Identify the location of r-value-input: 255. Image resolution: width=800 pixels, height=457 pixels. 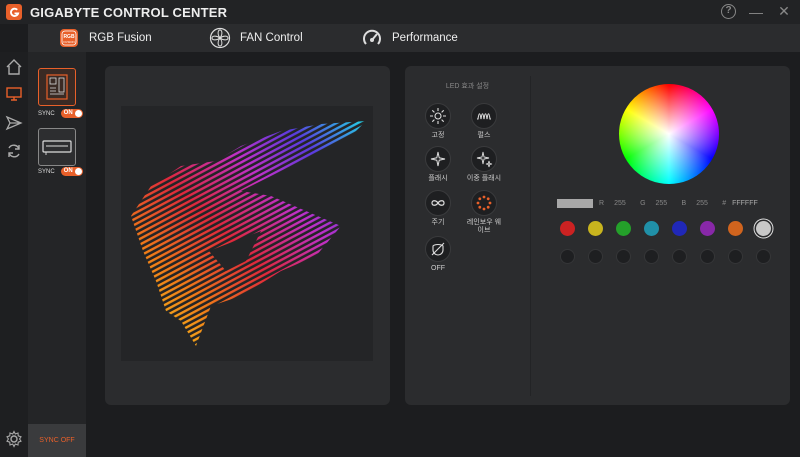
(624, 203).